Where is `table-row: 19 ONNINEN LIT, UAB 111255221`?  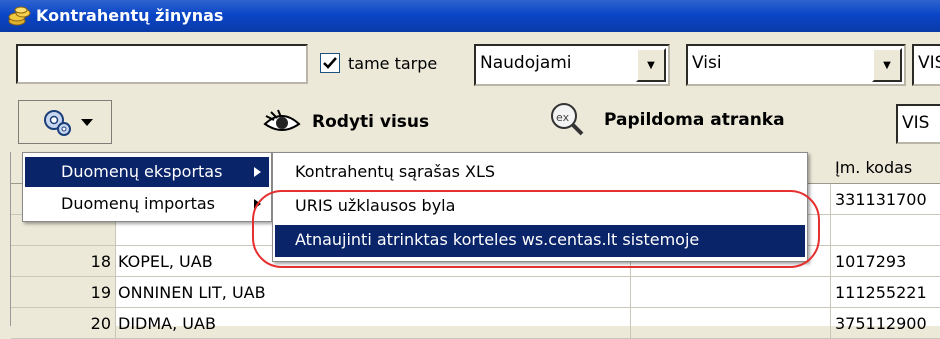 table-row: 19 ONNINEN LIT, UAB 111255221 is located at coordinates (475, 292).